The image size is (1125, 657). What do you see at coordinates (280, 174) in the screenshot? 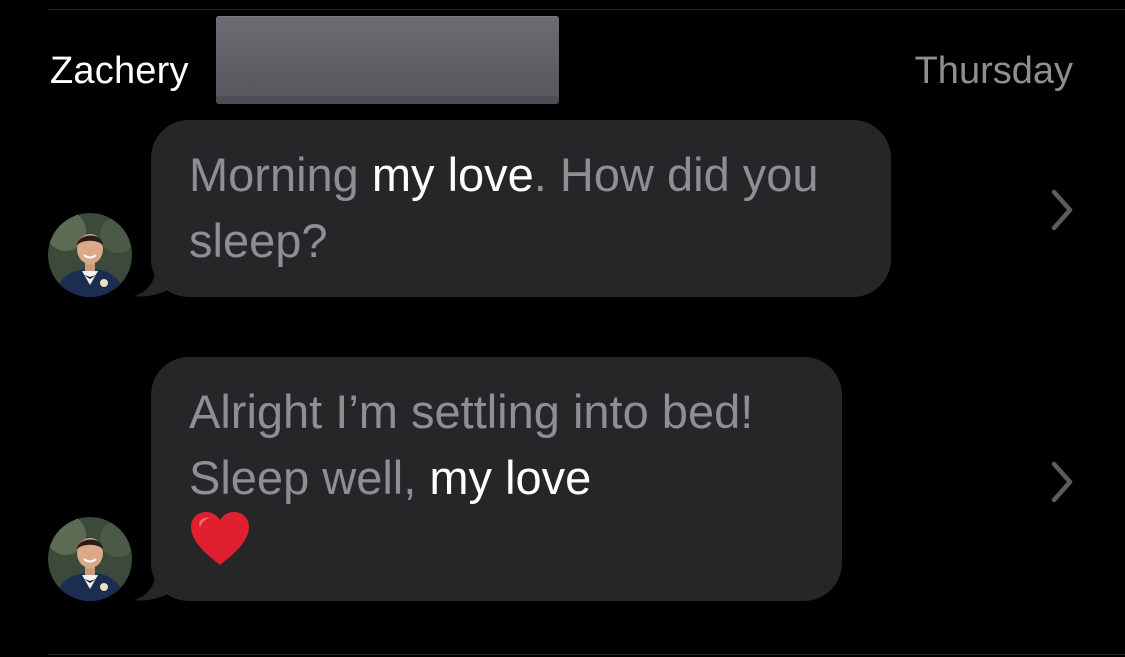
I see `message-text: Morning` at bounding box center [280, 174].